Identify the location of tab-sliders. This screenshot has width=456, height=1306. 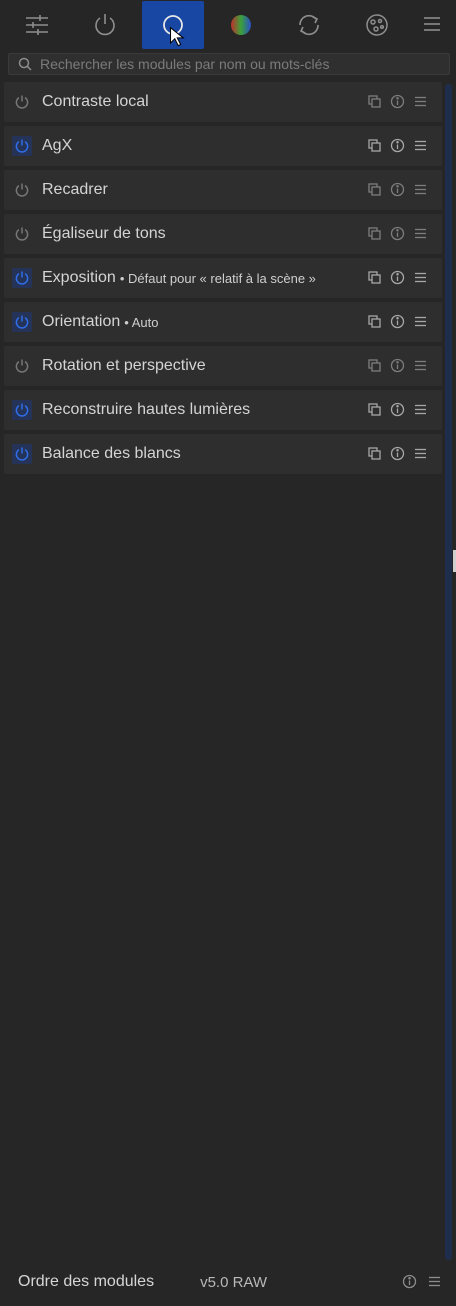
(37, 25).